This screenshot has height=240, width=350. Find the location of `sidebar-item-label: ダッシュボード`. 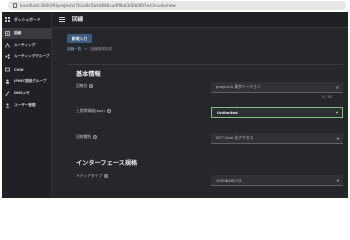

sidebar-item-label: ダッシュボード is located at coordinates (27, 19).